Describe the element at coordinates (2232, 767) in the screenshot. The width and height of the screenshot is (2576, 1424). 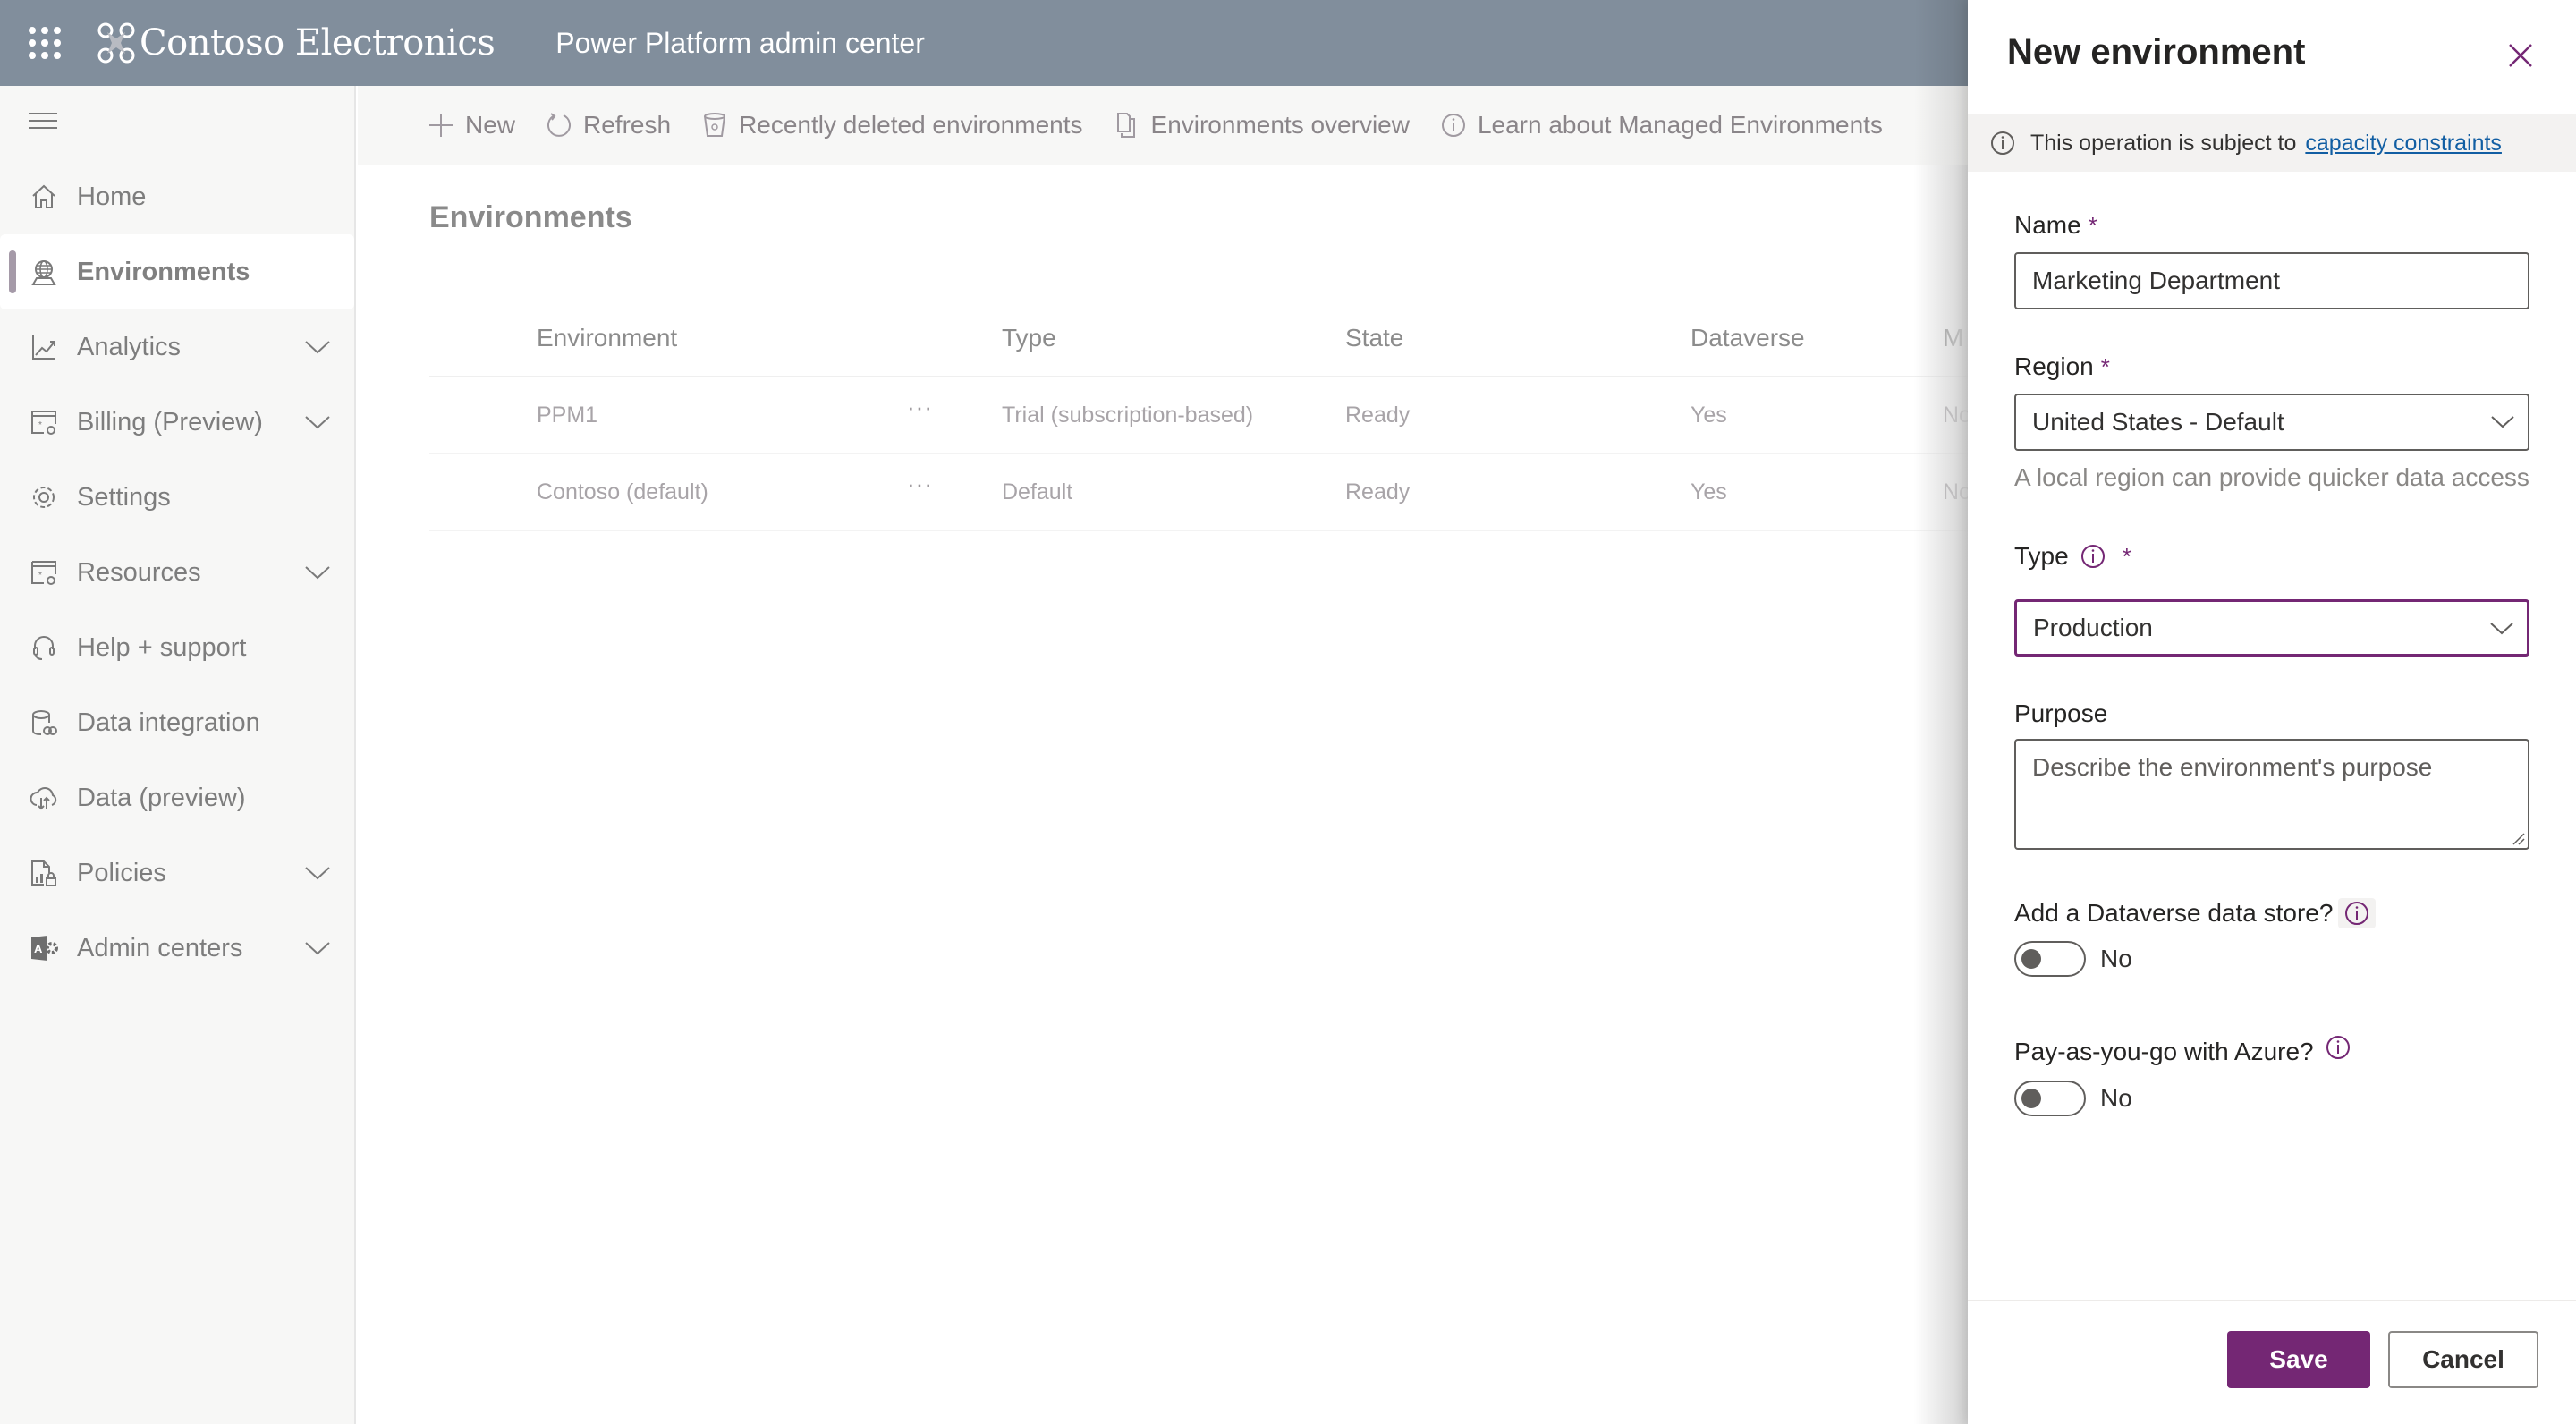
I see `purpose-placeholder: Describe the environment's purpose` at that location.